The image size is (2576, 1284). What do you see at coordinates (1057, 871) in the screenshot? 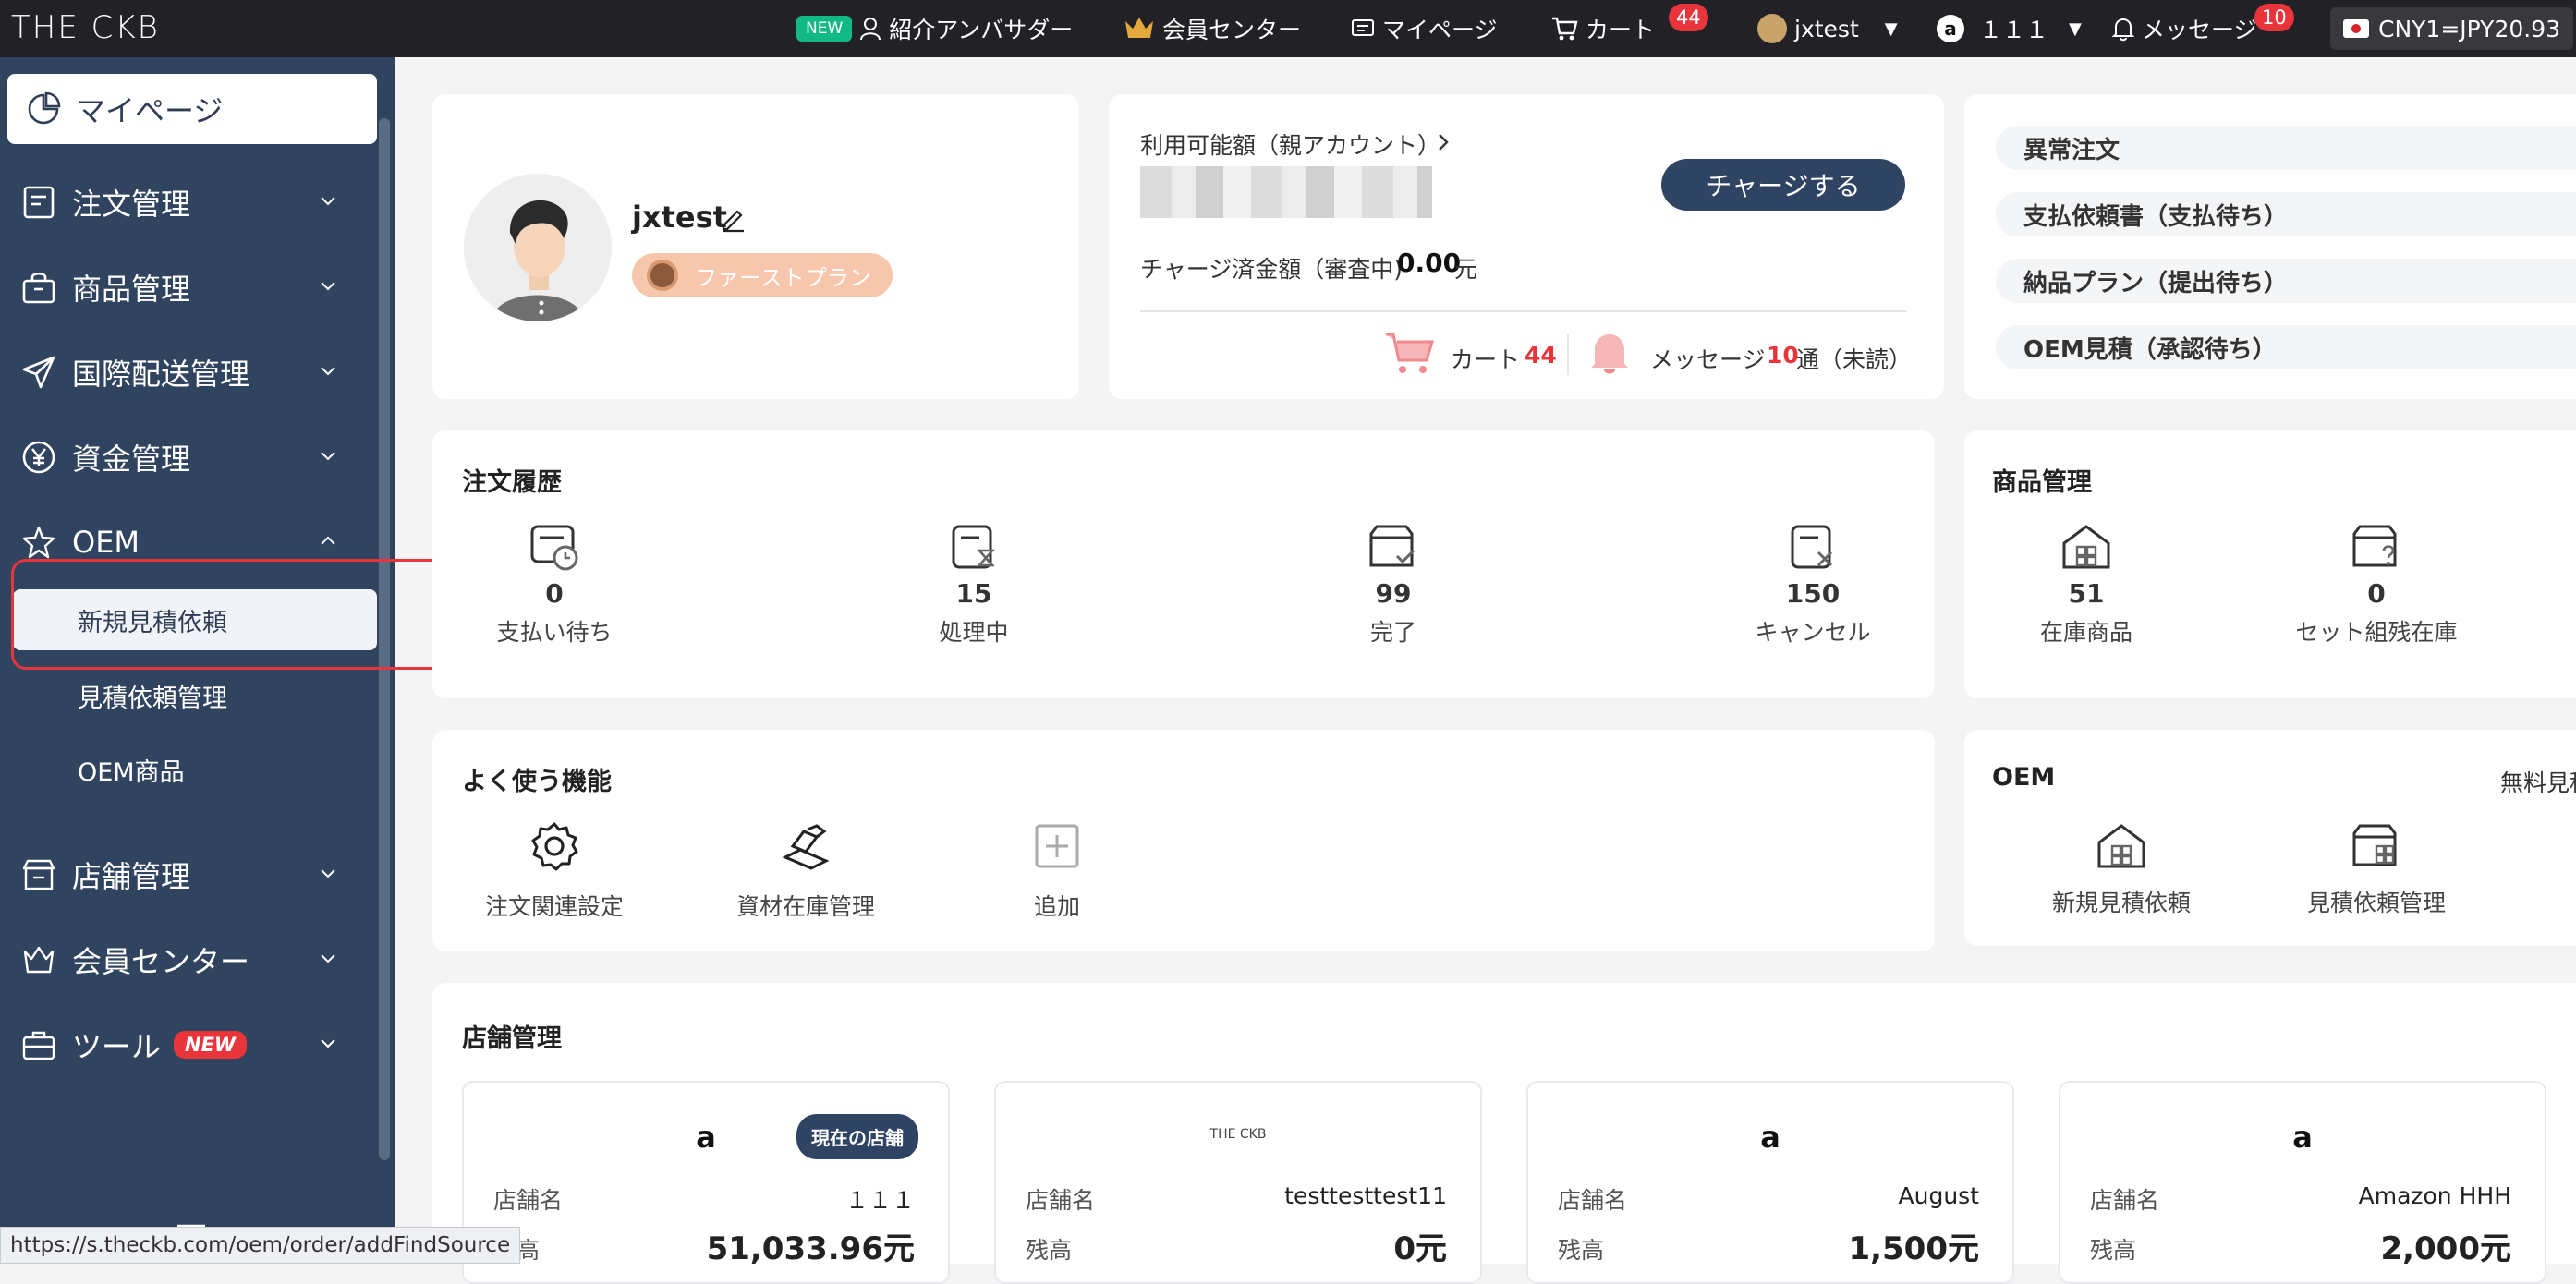
I see `frequent-add: 追加` at bounding box center [1057, 871].